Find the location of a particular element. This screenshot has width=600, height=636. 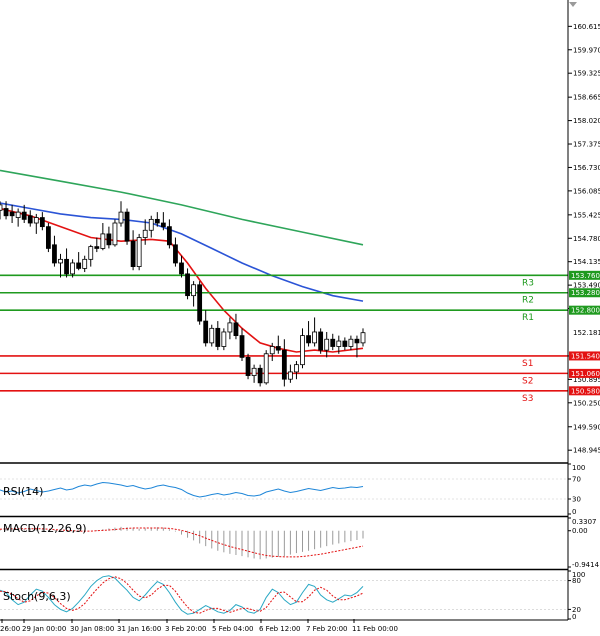

level-label-r3: R3 is located at coordinates (528, 283).